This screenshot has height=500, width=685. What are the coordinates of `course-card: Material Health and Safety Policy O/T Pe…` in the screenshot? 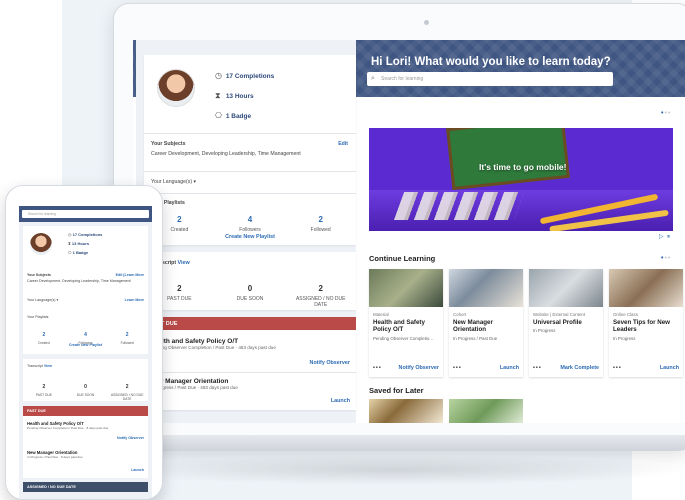 It's located at (406, 323).